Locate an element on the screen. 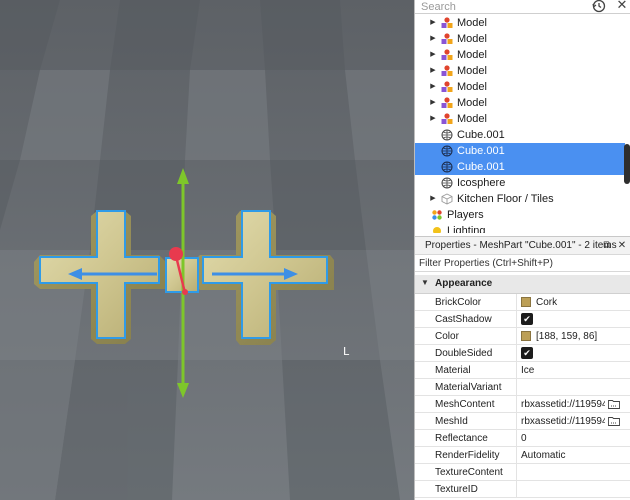 This screenshot has height=500, width=630. property-name: MeshContent is located at coordinates (465, 404).